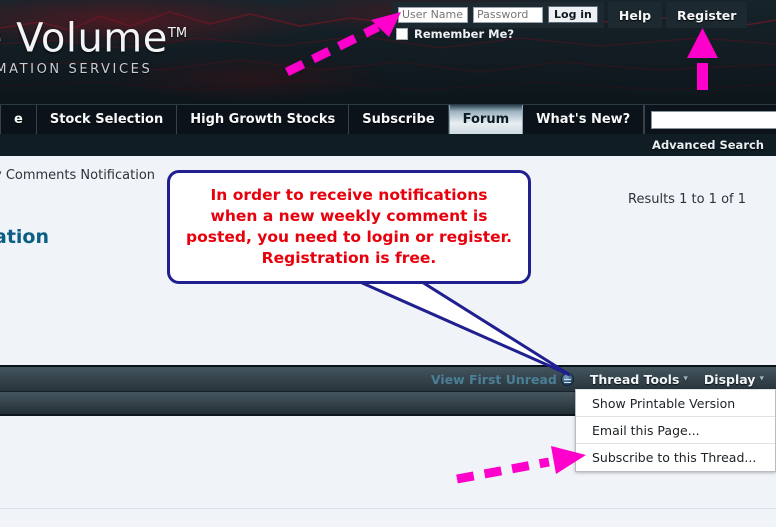 This screenshot has height=527, width=776. I want to click on display-menu-button: Display ▾, so click(734, 379).